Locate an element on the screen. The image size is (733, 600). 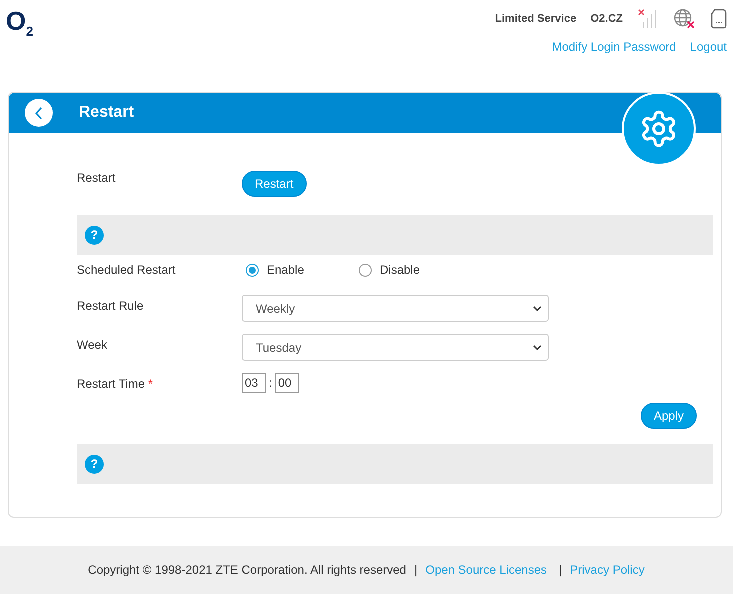
field-label: Restart Rule is located at coordinates (111, 305).